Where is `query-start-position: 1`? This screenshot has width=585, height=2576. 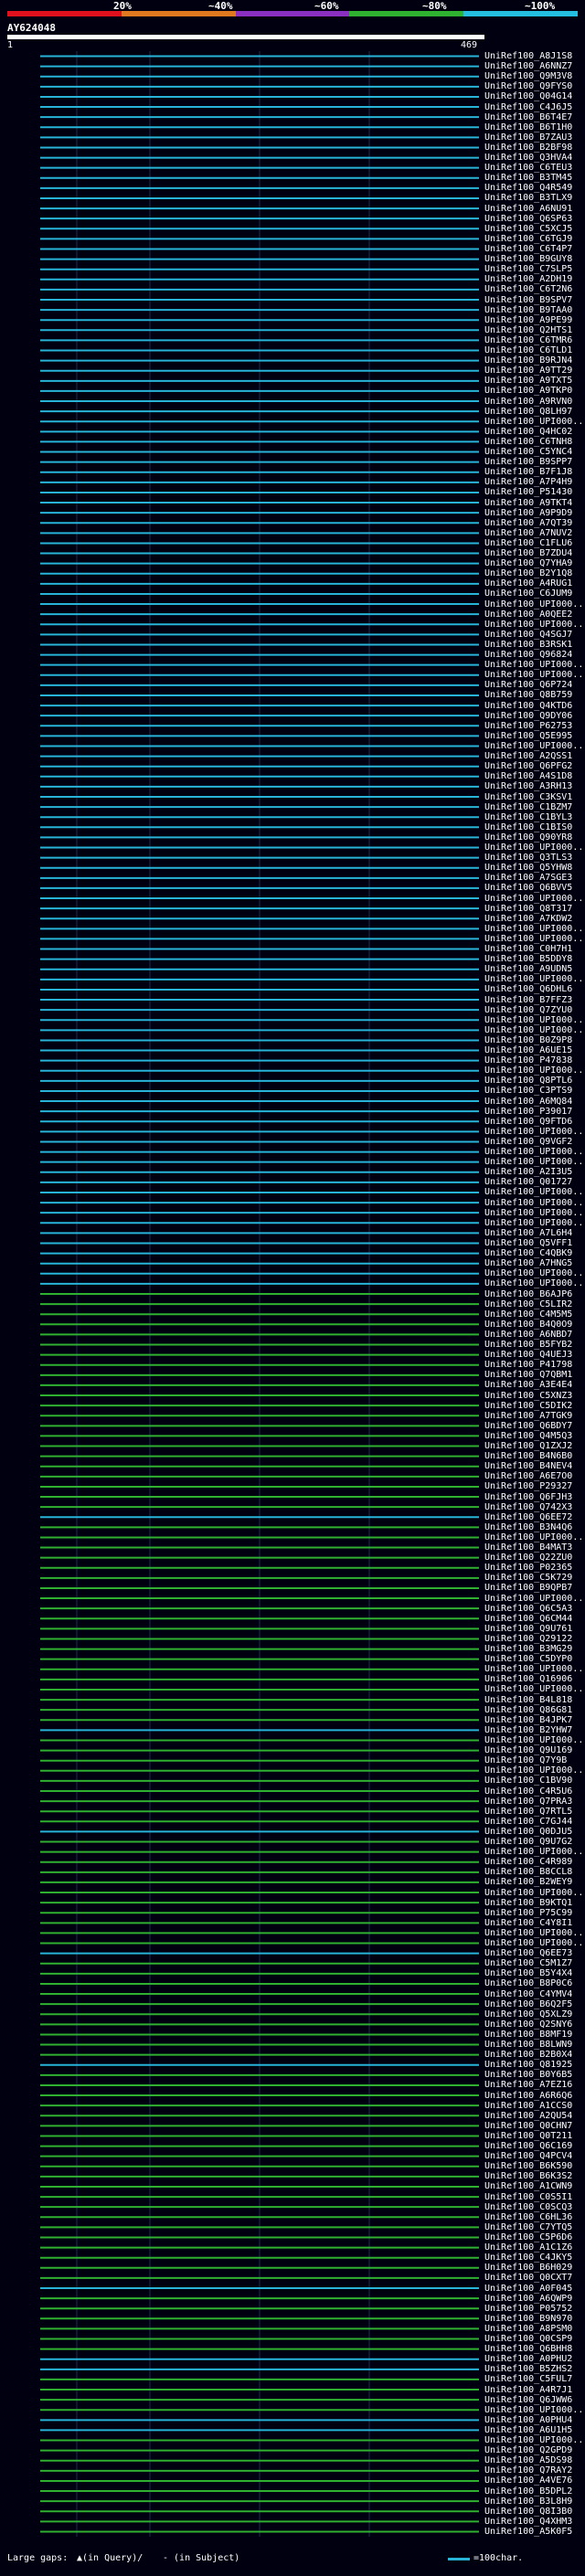
query-start-position: 1 is located at coordinates (11, 45).